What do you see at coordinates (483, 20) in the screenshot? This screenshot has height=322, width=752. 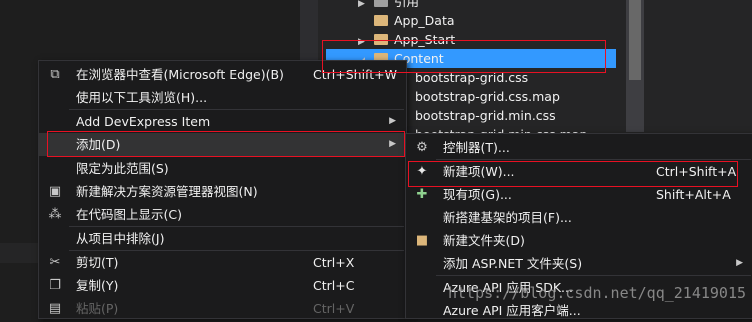 I see `tree-item-app-data: App_Data` at bounding box center [483, 20].